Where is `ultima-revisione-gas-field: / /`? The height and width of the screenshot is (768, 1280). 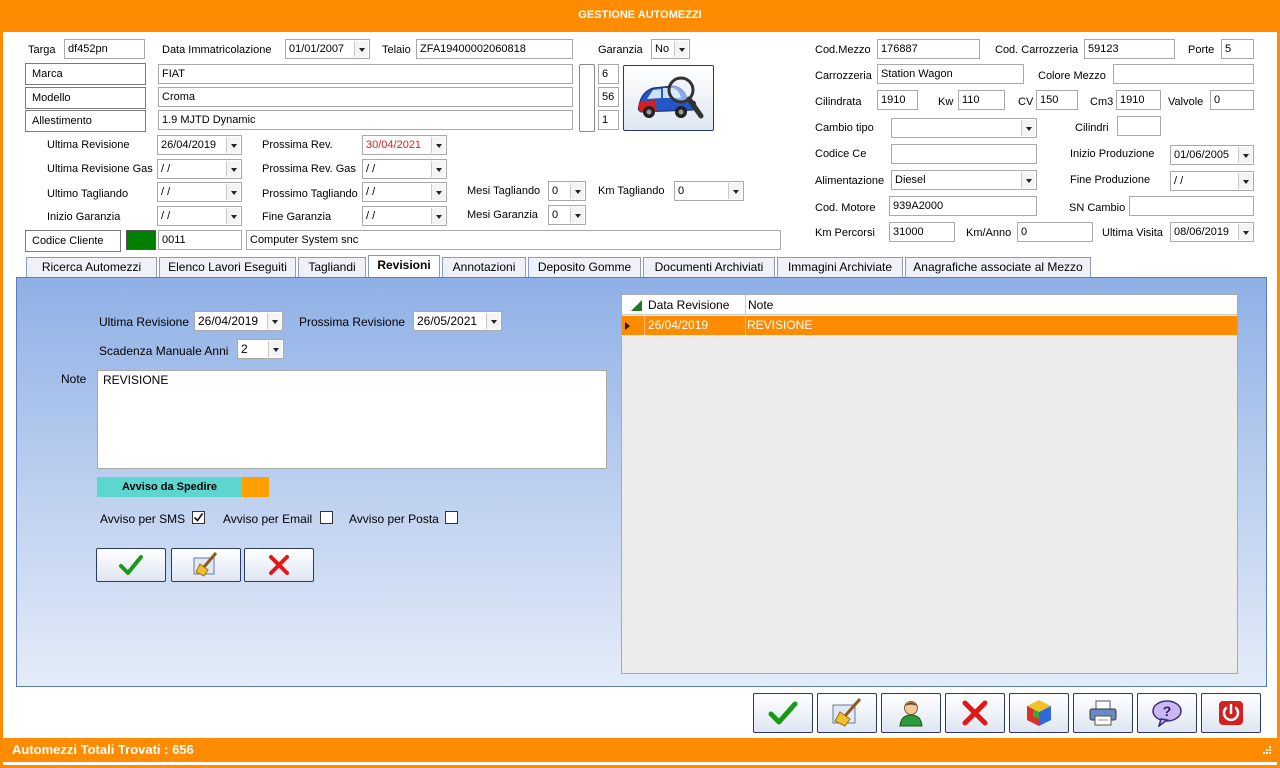 ultima-revisione-gas-field: / / is located at coordinates (199, 169).